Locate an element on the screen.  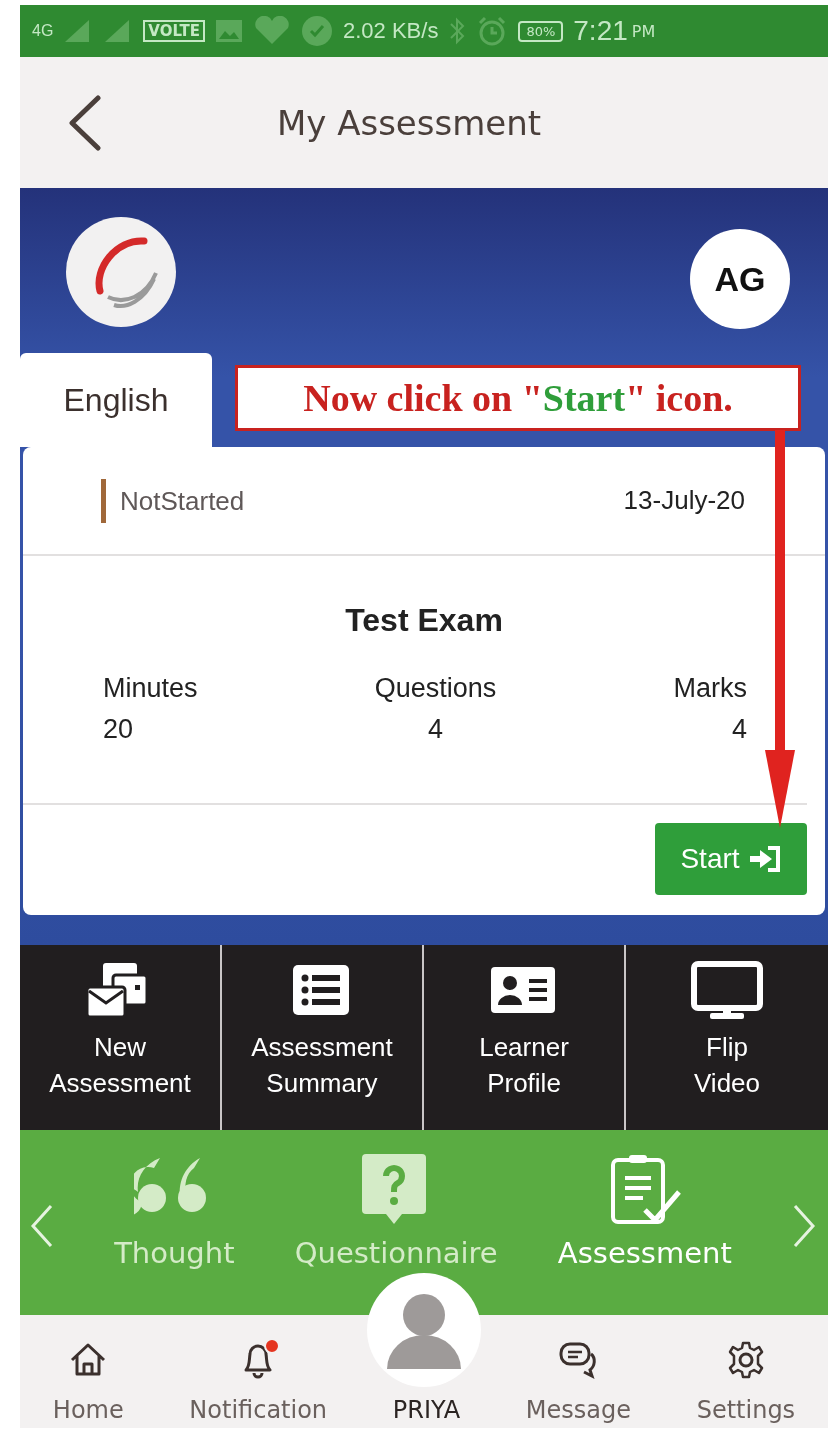
menu-tile: Flip Video is located at coordinates (727, 1037).